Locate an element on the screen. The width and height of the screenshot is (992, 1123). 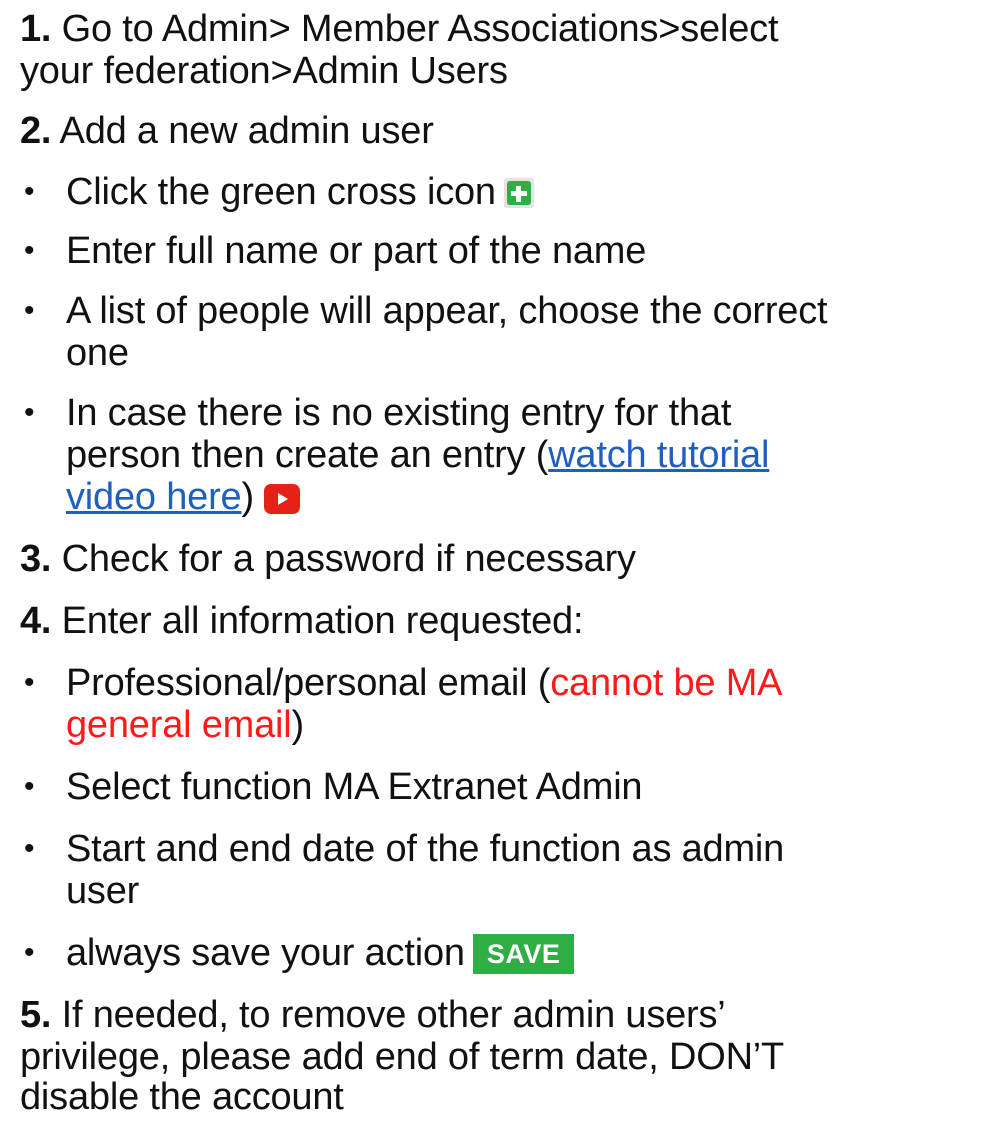
step-text: Enter all information requested: is located at coordinates (317, 621).